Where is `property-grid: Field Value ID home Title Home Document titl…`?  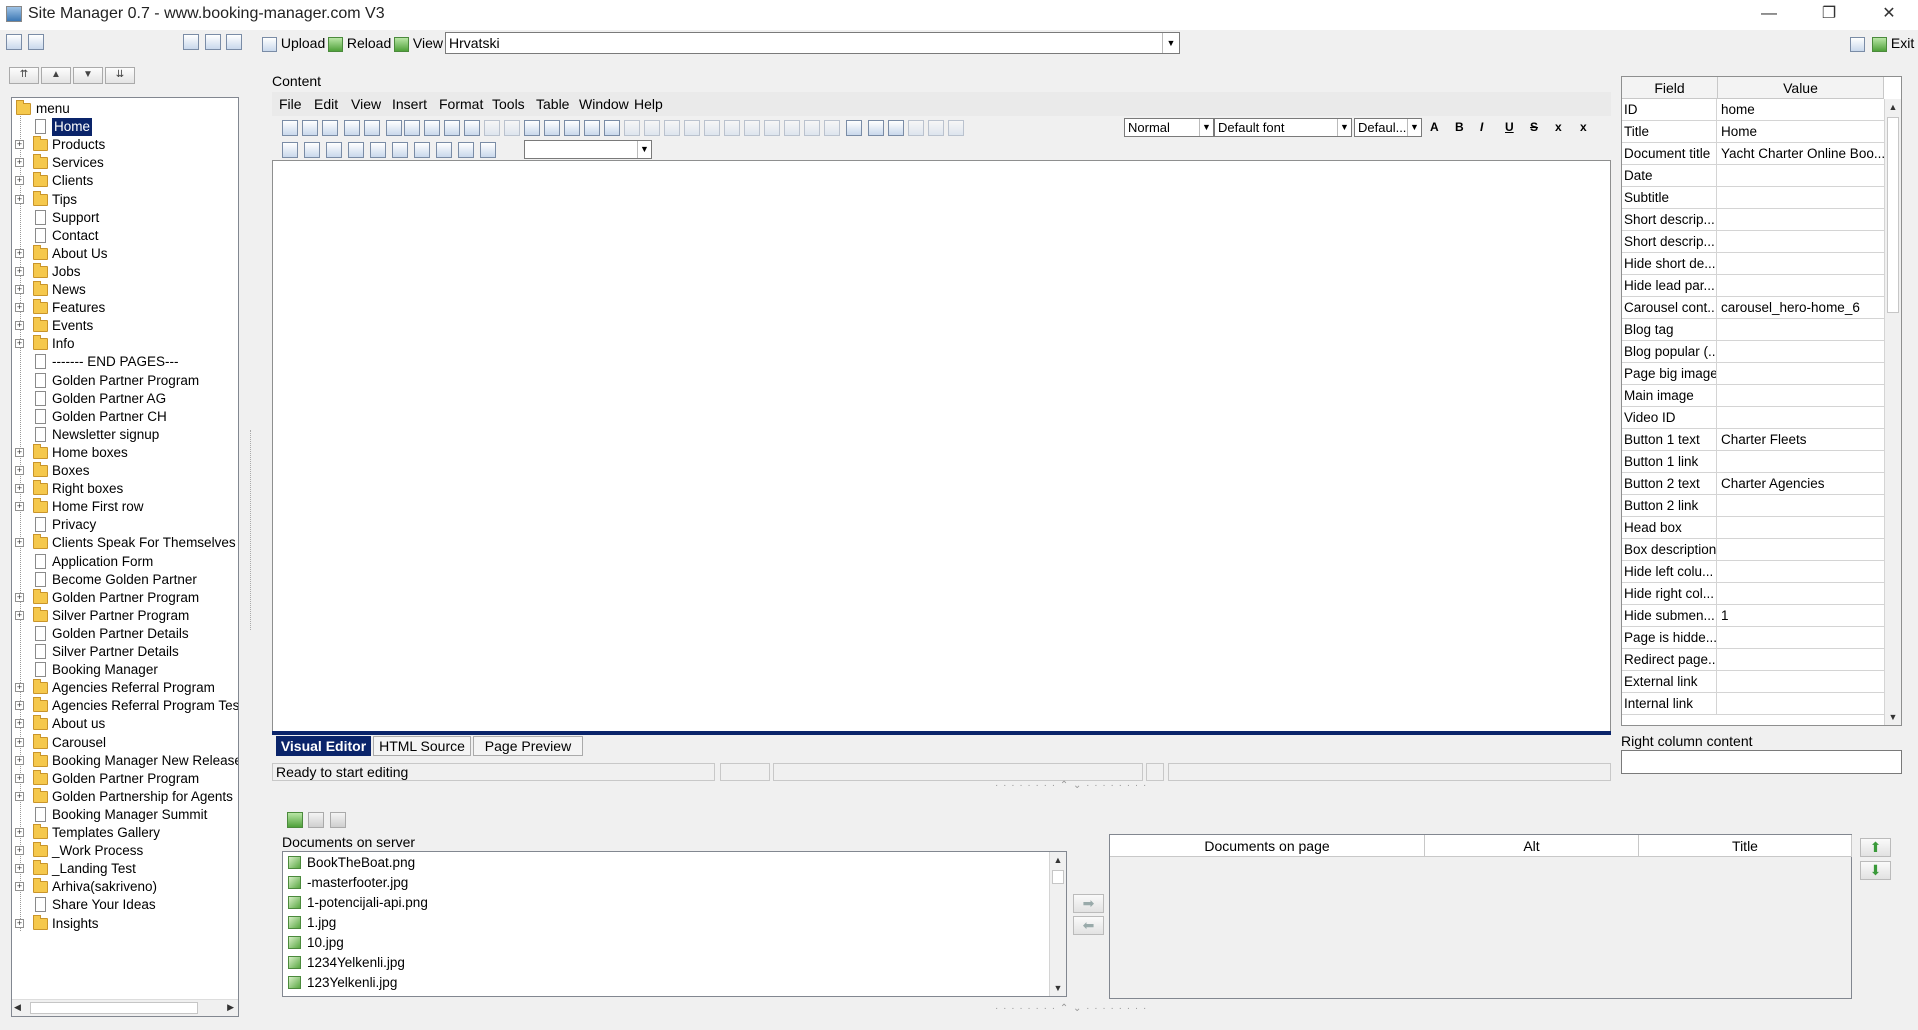 property-grid: Field Value ID home Title Home Document titl… is located at coordinates (1761, 401).